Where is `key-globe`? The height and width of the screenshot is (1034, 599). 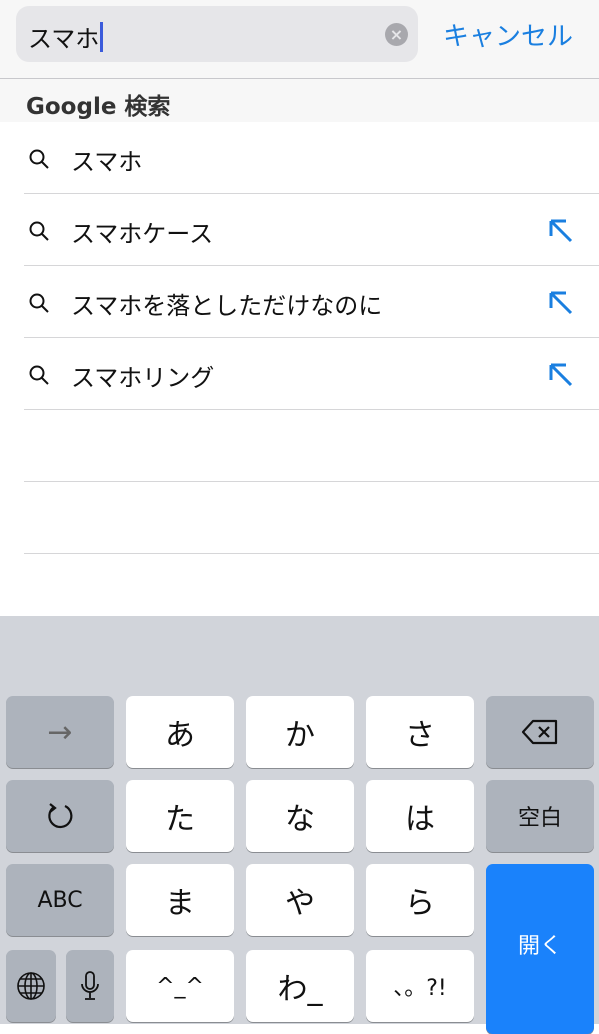
key-globe is located at coordinates (31, 986).